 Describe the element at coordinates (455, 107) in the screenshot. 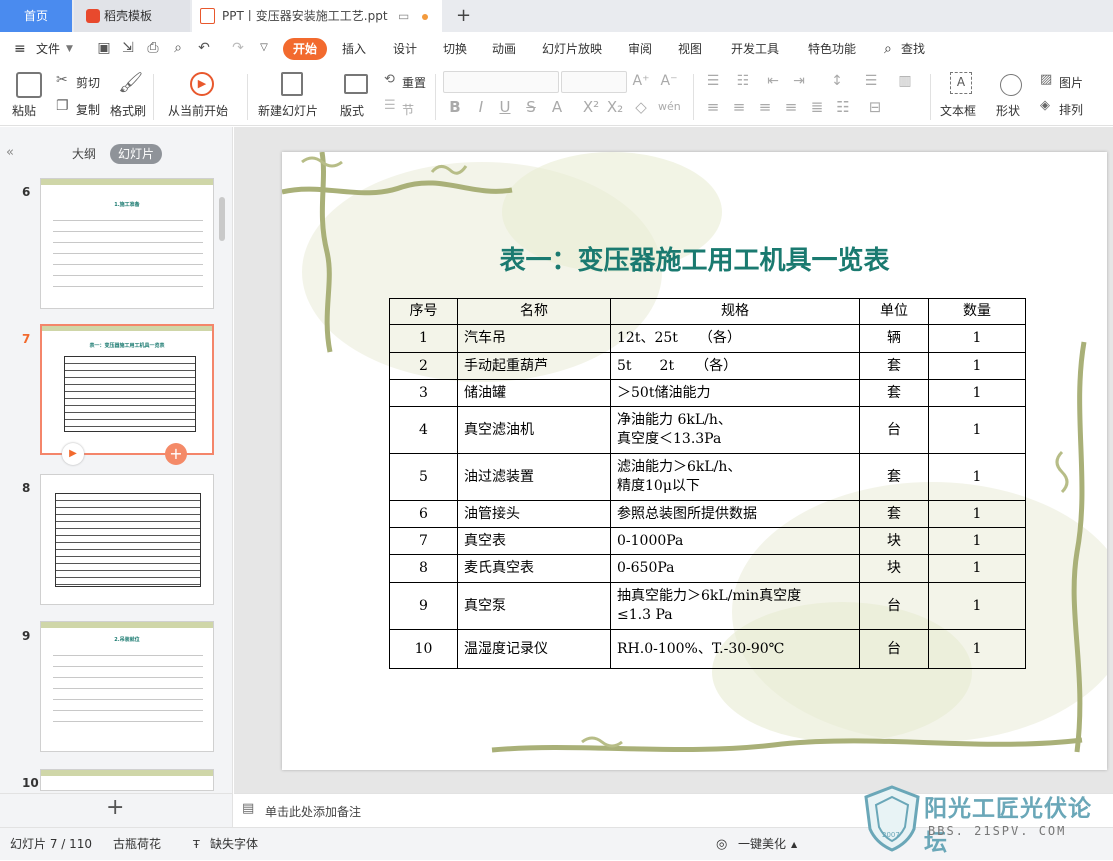

I see `bold-icon: B` at that location.